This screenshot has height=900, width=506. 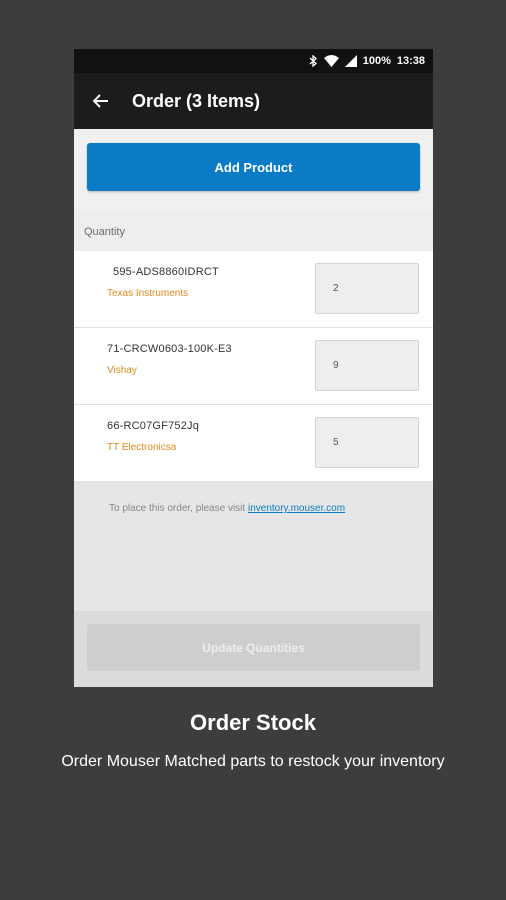 I want to click on status-bar: 100% 13:38, so click(x=253, y=61).